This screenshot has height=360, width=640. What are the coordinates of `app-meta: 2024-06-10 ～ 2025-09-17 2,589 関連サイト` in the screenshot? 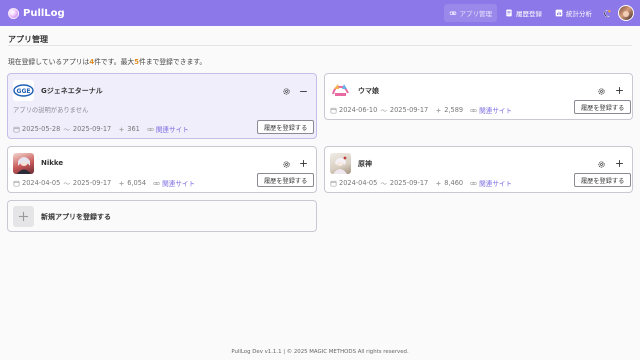 It's located at (421, 110).